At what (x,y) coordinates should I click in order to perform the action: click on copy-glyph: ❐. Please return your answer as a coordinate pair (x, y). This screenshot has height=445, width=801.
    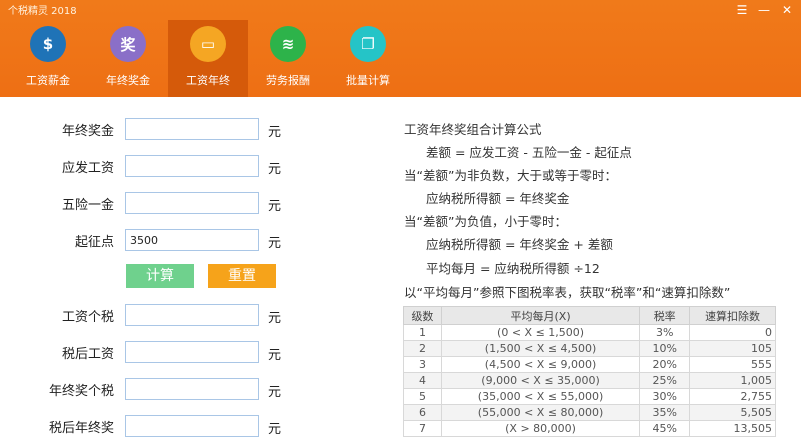
    Looking at the image, I should click on (368, 44).